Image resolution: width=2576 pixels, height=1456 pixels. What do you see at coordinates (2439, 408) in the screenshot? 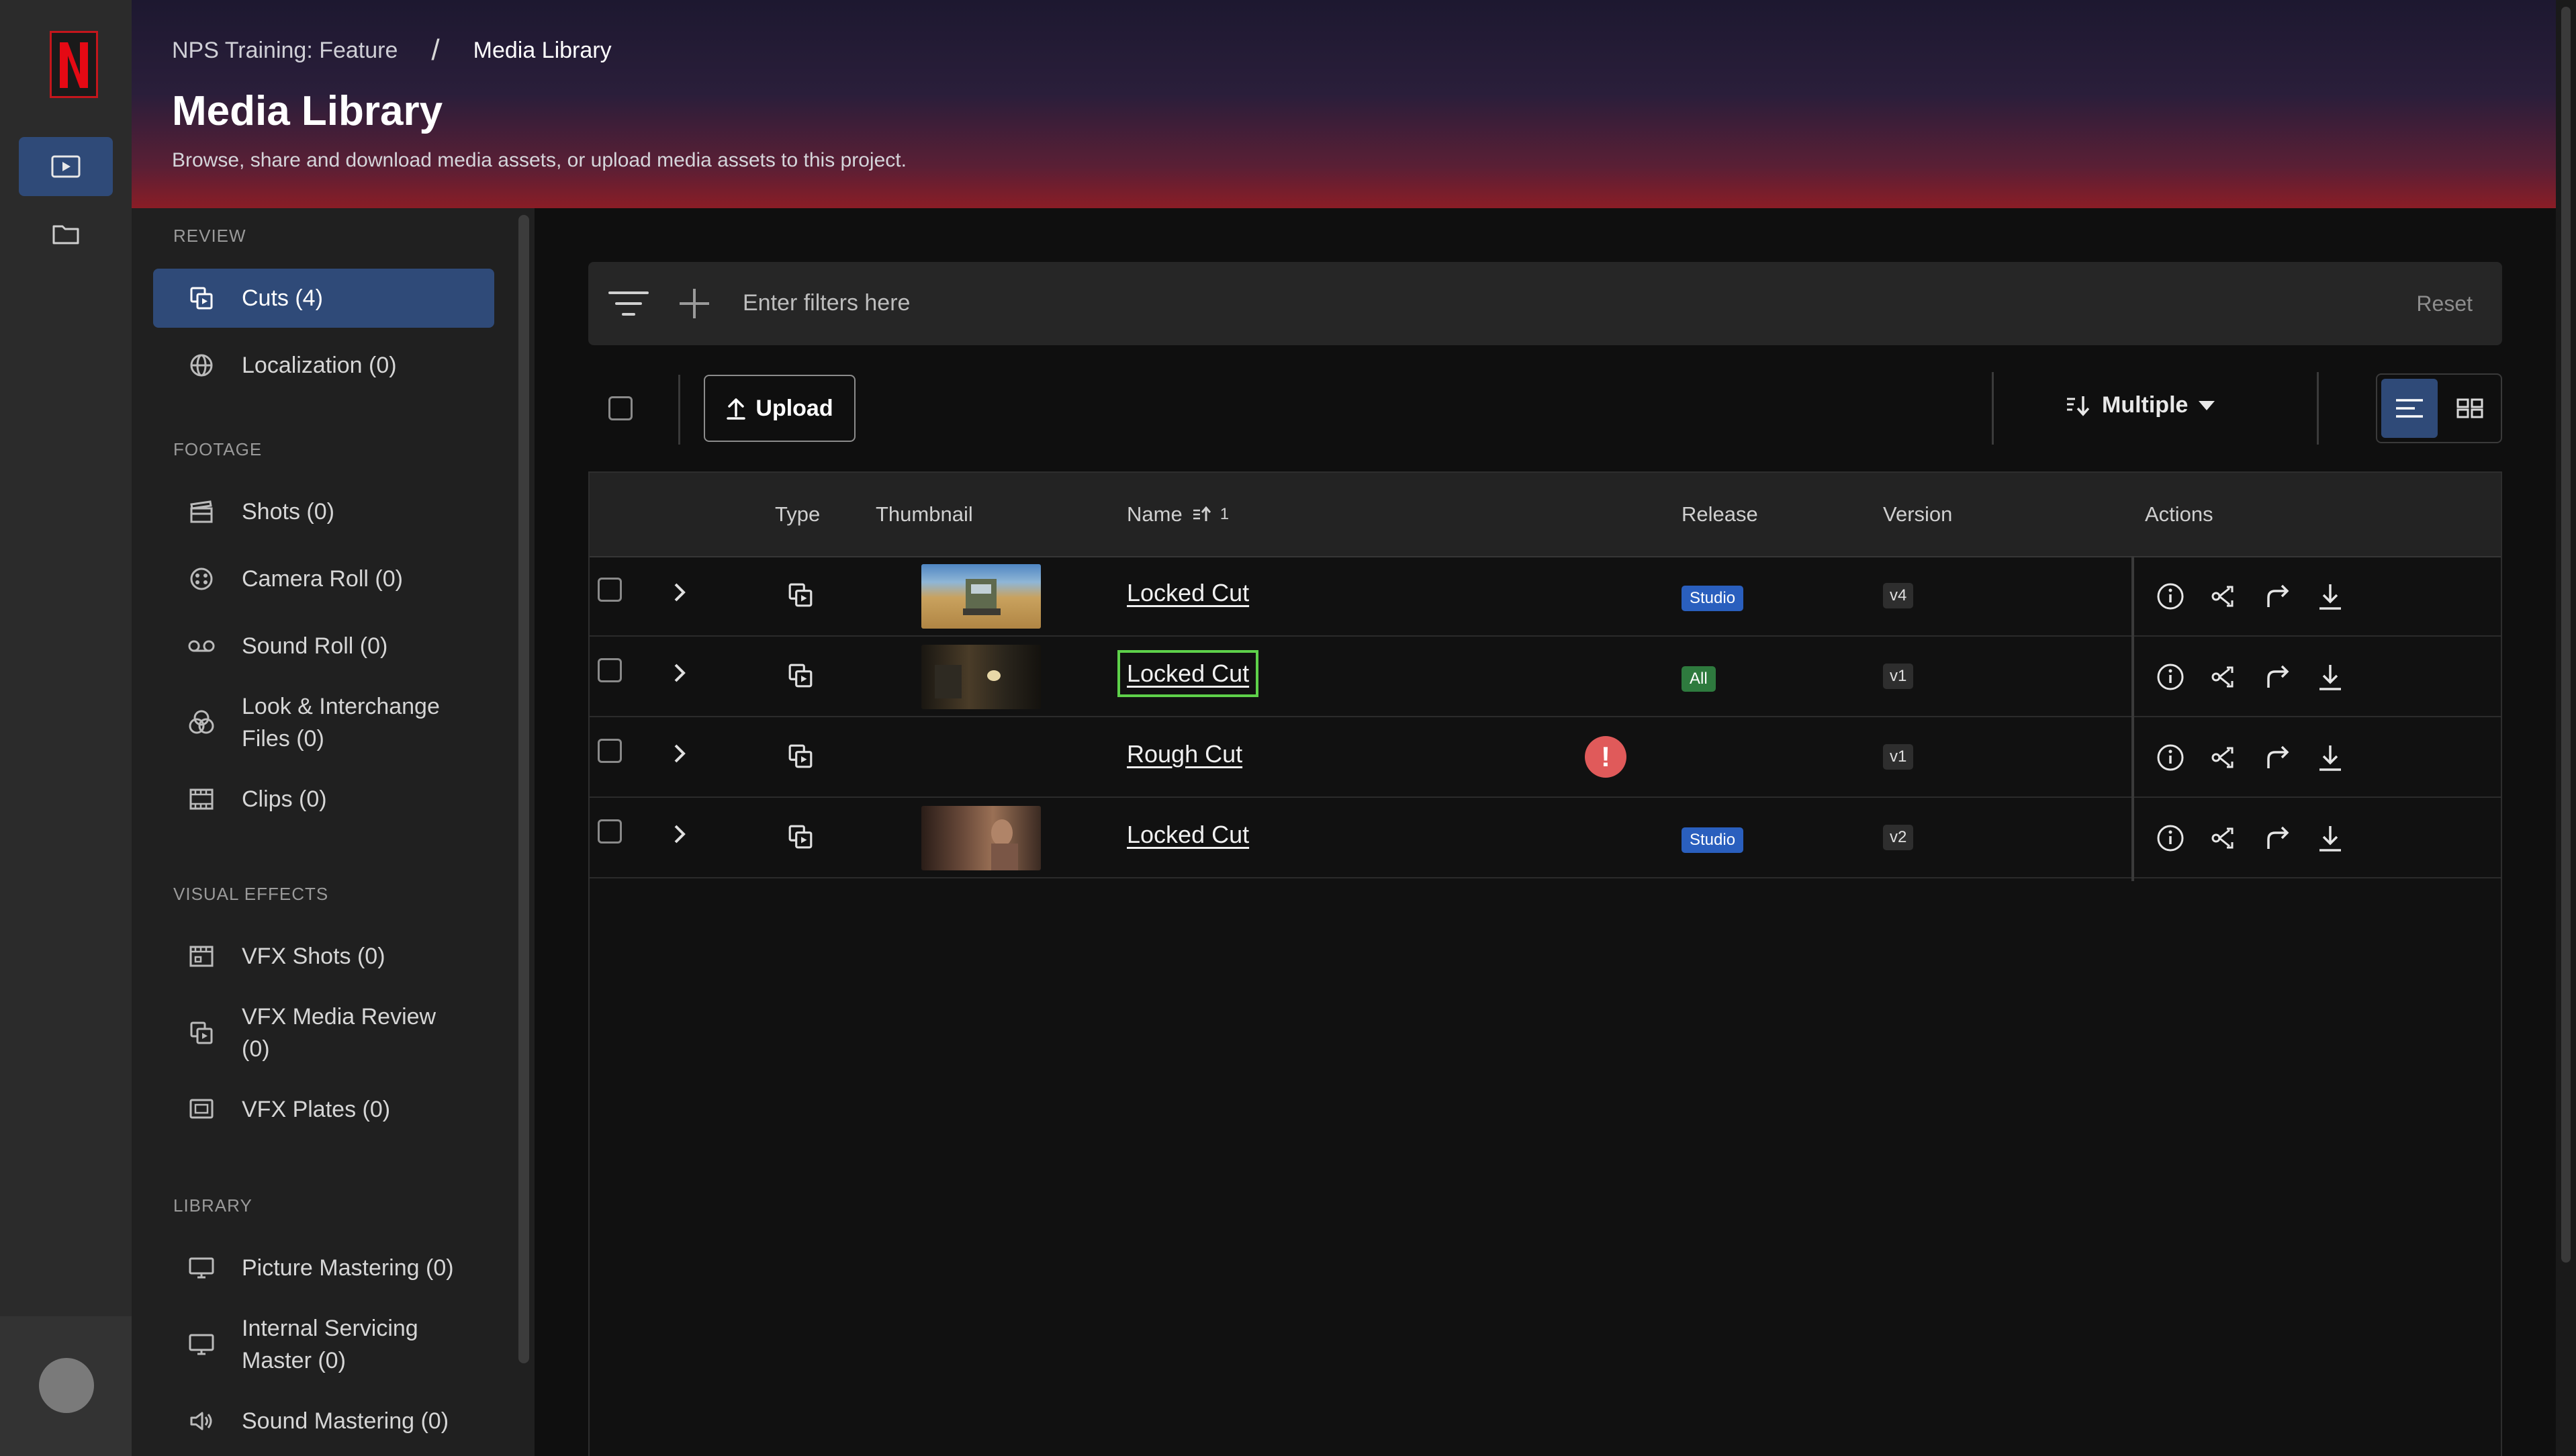
I see `view-toggle` at bounding box center [2439, 408].